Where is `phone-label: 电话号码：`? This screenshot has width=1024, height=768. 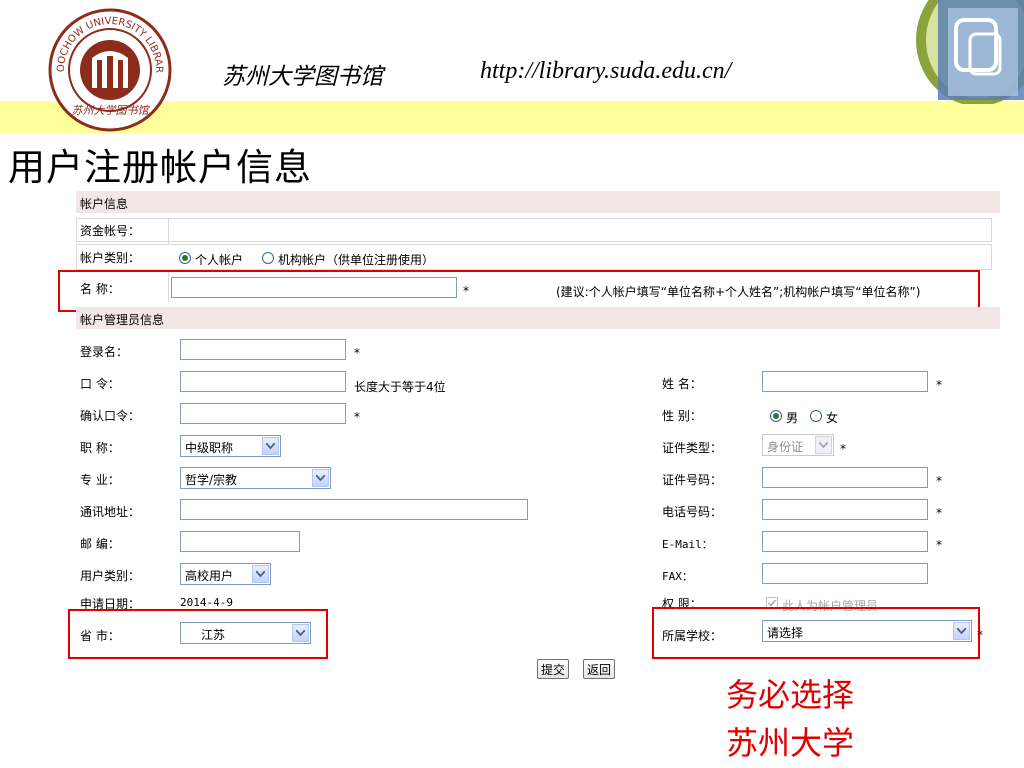 phone-label: 电话号码： is located at coordinates (692, 512).